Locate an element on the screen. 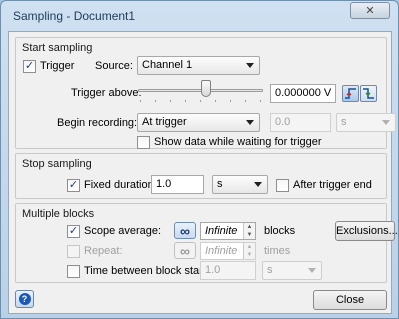  after-trigger-end-label: After trigger end is located at coordinates (332, 185).